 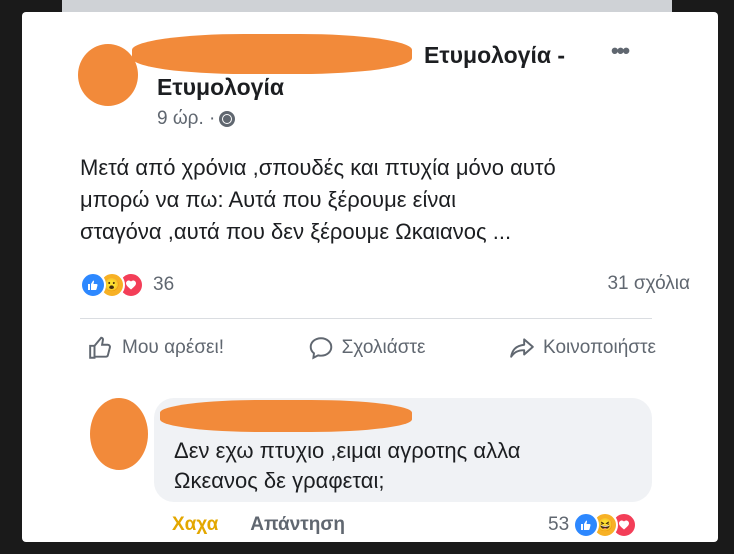 What do you see at coordinates (108, 75) in the screenshot?
I see `redacted-avatar` at bounding box center [108, 75].